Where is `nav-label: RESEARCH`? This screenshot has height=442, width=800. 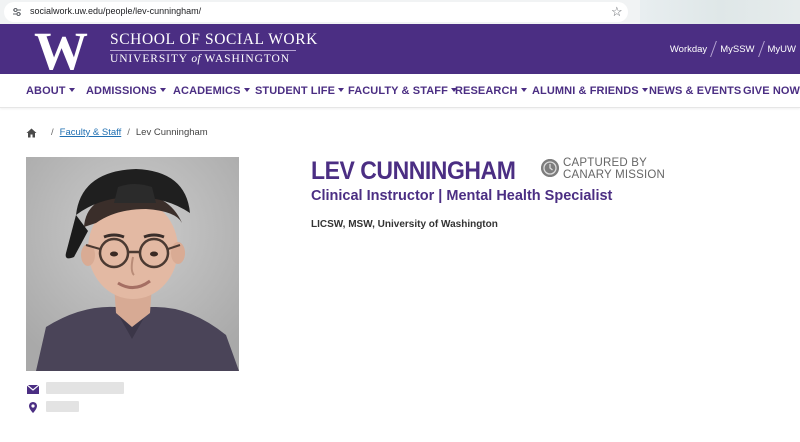
nav-label: RESEARCH is located at coordinates (486, 91).